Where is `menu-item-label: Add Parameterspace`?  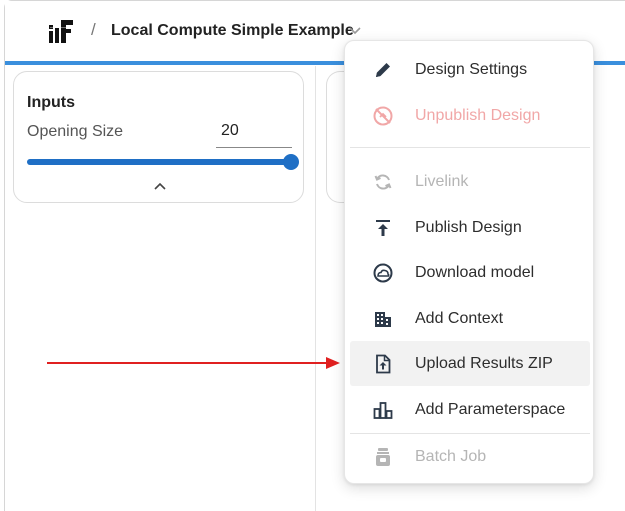 menu-item-label: Add Parameterspace is located at coordinates (490, 409).